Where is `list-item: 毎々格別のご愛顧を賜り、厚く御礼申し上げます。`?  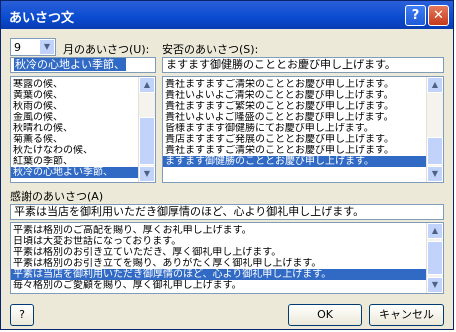 list-item: 毎々格別のご愛顧を賜り、厚く御礼申し上げます。 is located at coordinates (219, 285).